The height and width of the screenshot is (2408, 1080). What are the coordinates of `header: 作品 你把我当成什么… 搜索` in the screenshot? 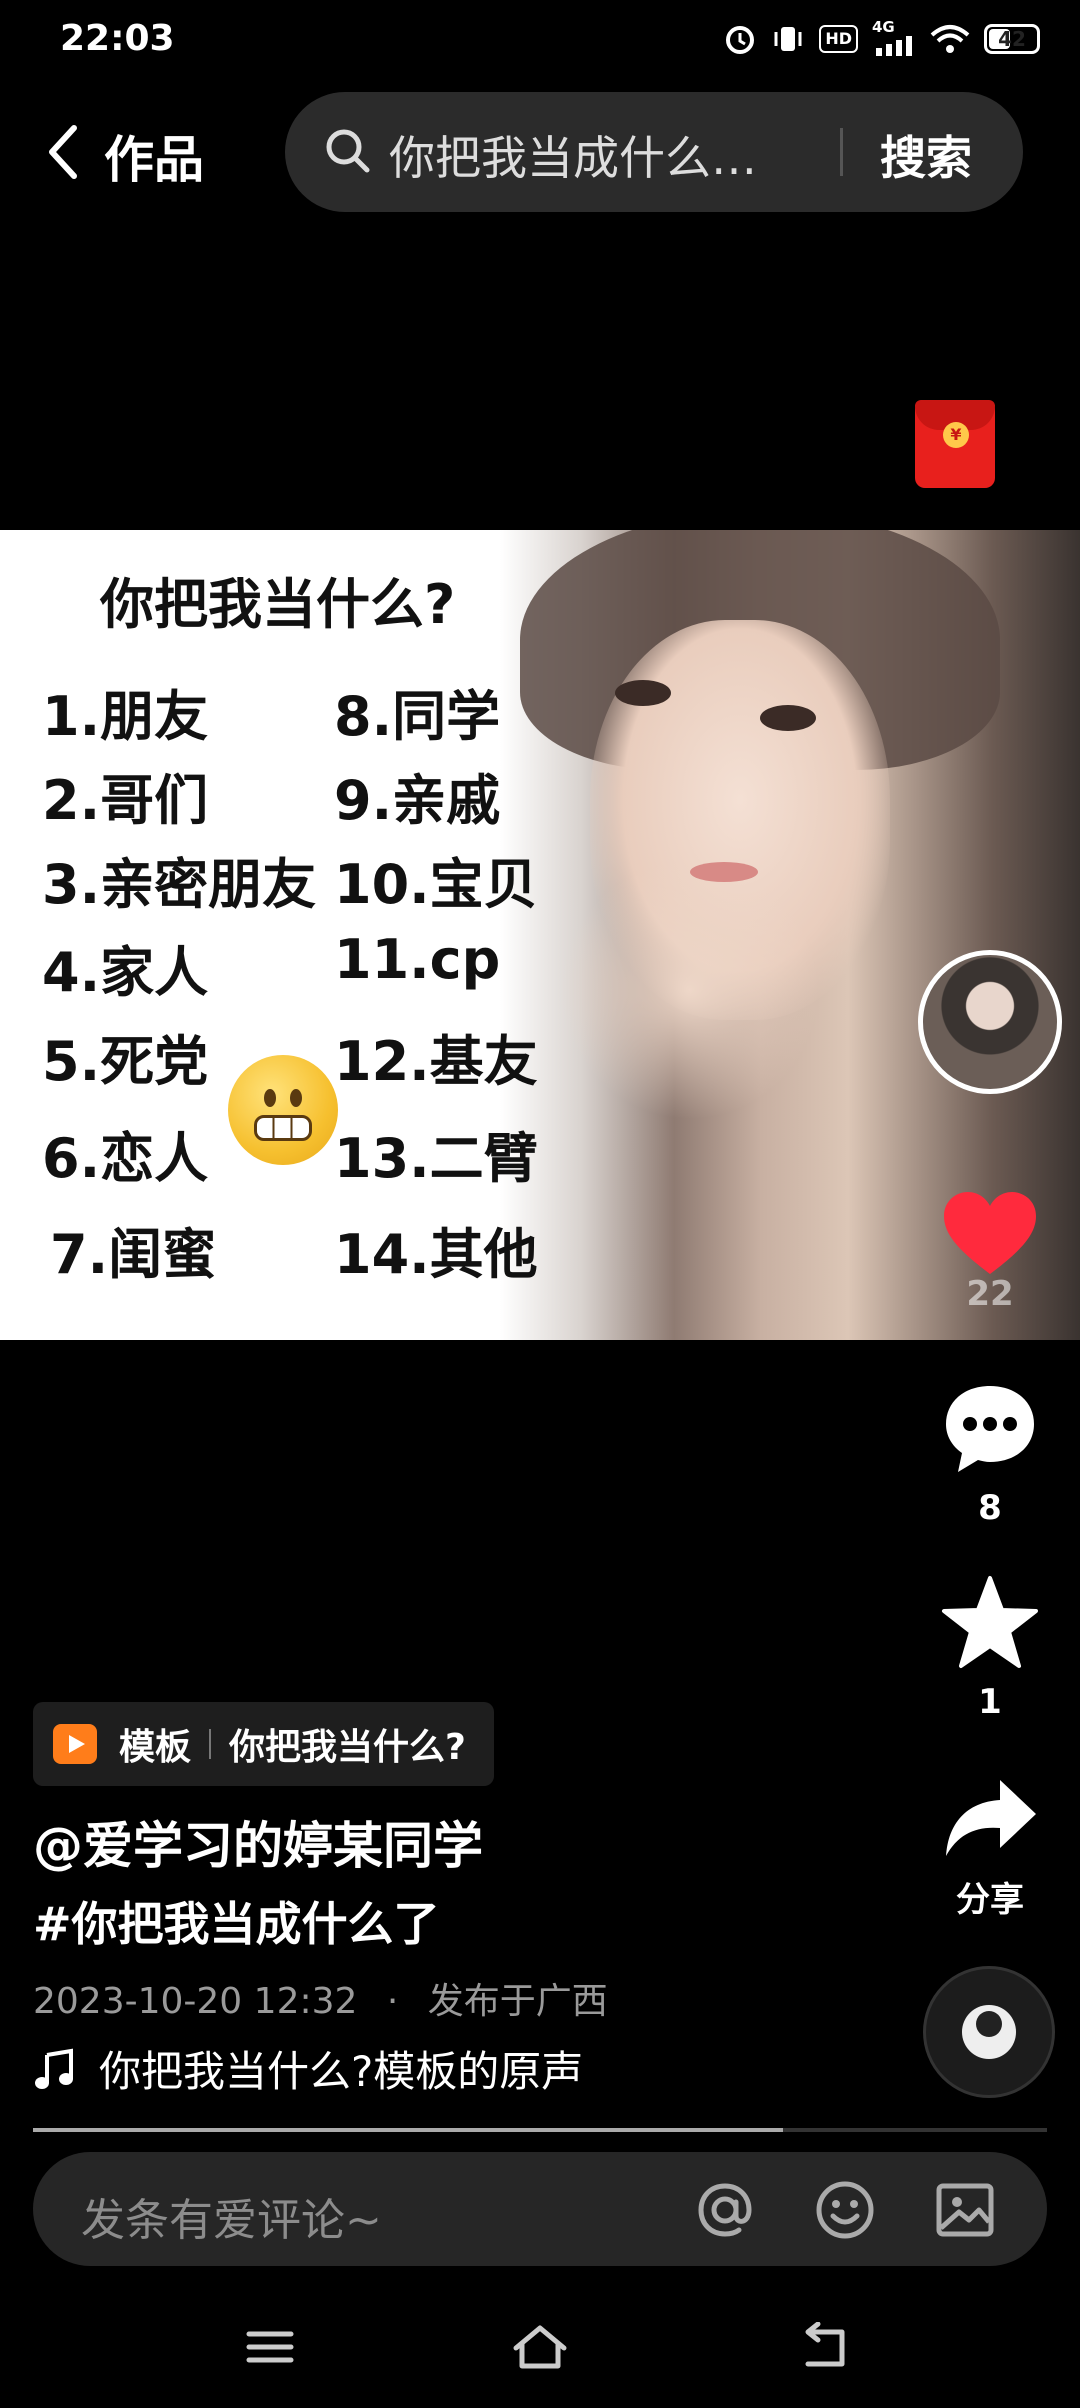 It's located at (540, 152).